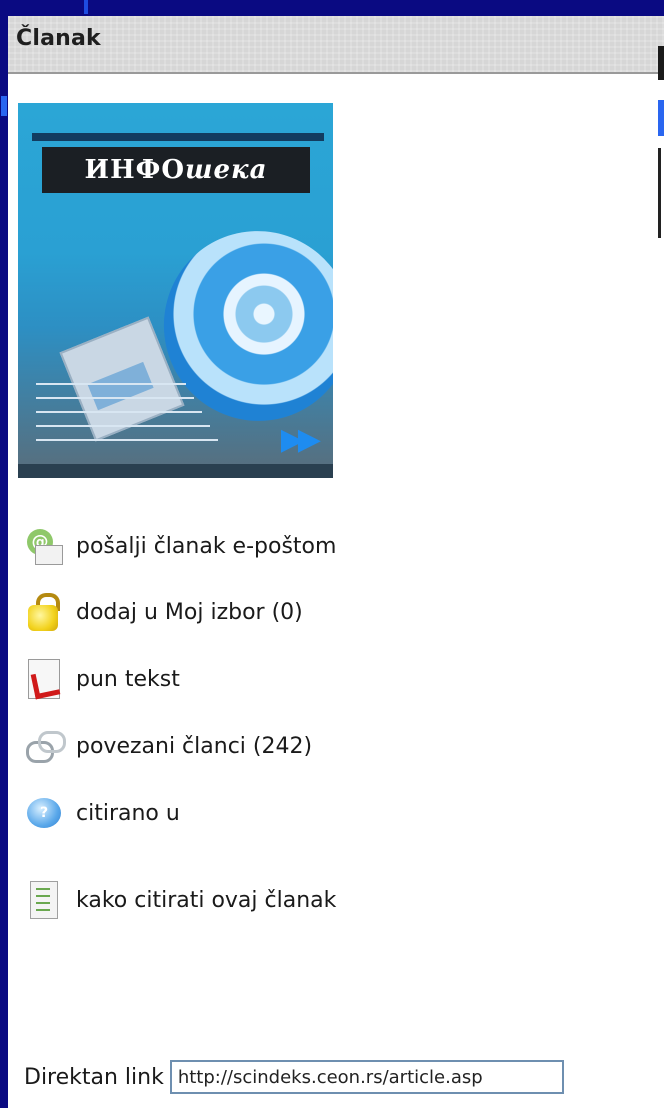  I want to click on direct-link-row: Direktan link, so click(294, 1077).